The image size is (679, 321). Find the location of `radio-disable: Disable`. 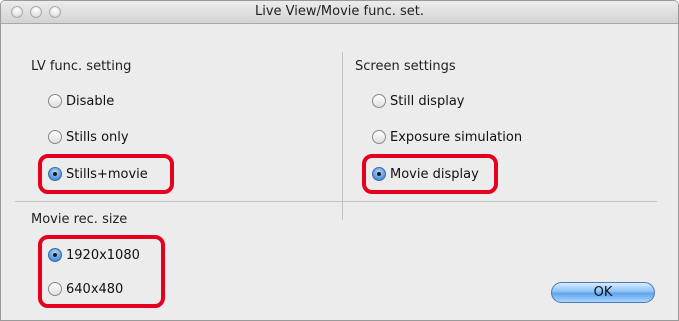

radio-disable: Disable is located at coordinates (81, 101).